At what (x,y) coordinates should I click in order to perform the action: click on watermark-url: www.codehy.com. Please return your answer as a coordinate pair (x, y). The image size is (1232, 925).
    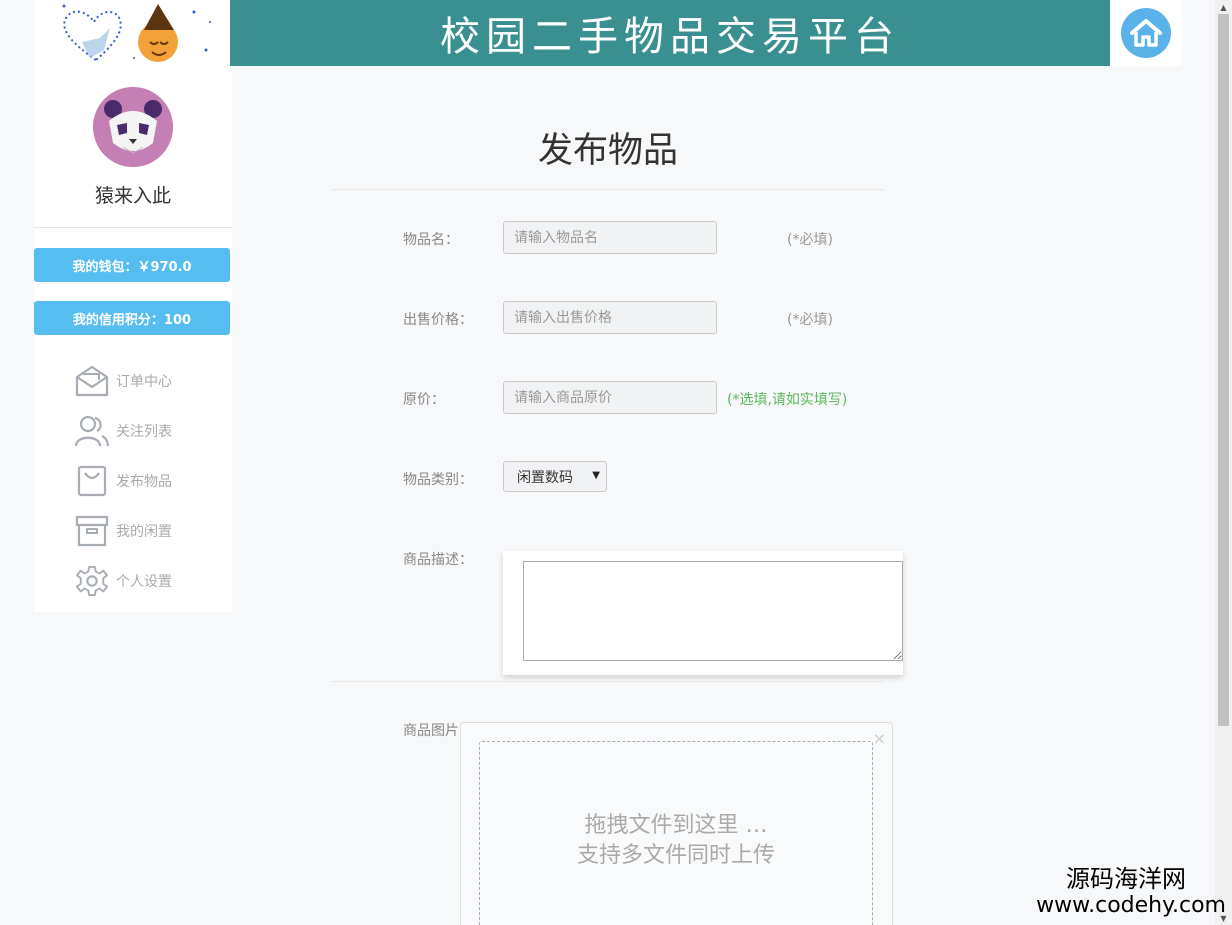
    Looking at the image, I should click on (1131, 905).